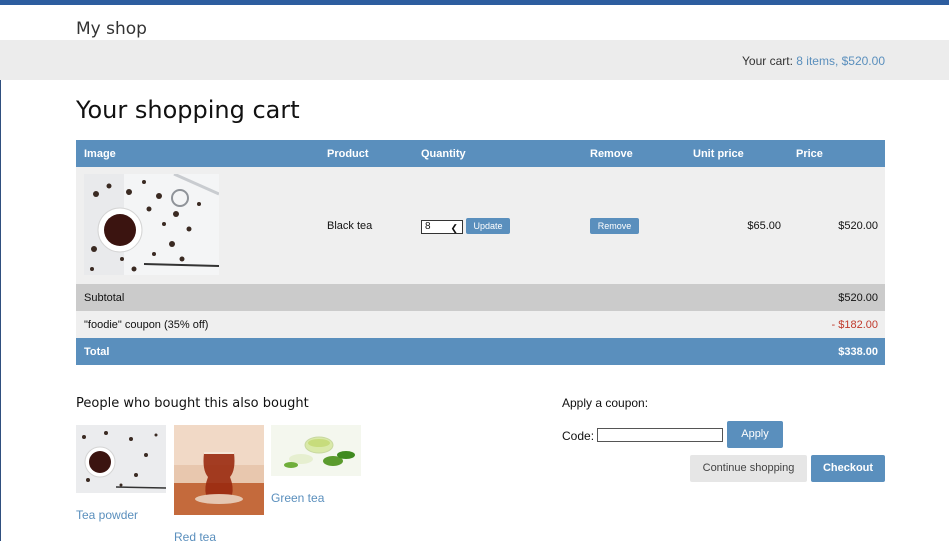 The height and width of the screenshot is (544, 949). Describe the element at coordinates (100, 154) in the screenshot. I see `column-header-image: Image` at that location.